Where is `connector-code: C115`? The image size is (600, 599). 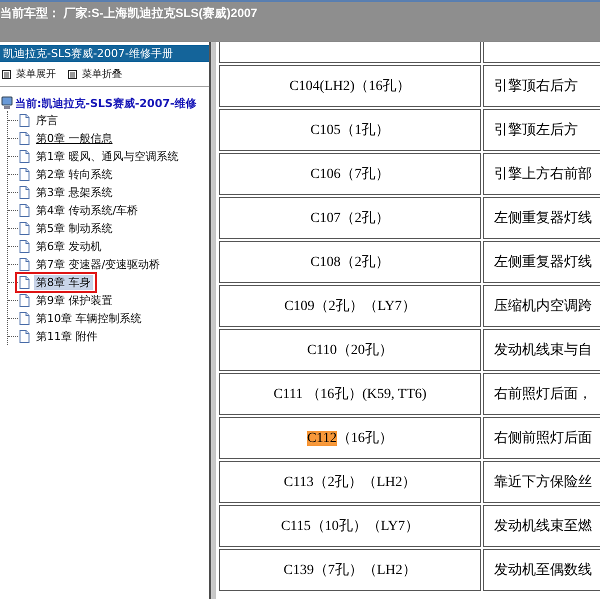 connector-code: C115 is located at coordinates (295, 526).